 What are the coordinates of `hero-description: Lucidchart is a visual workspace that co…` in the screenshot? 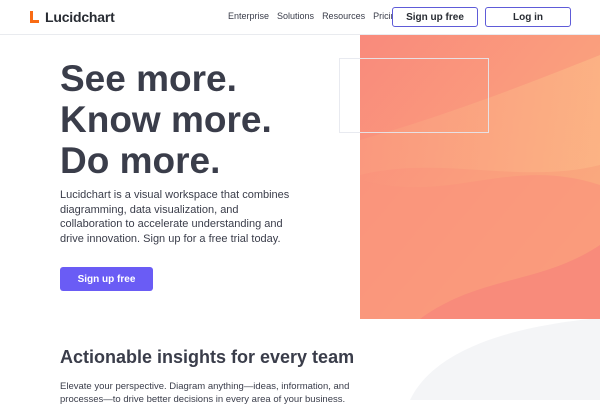 It's located at (175, 217).